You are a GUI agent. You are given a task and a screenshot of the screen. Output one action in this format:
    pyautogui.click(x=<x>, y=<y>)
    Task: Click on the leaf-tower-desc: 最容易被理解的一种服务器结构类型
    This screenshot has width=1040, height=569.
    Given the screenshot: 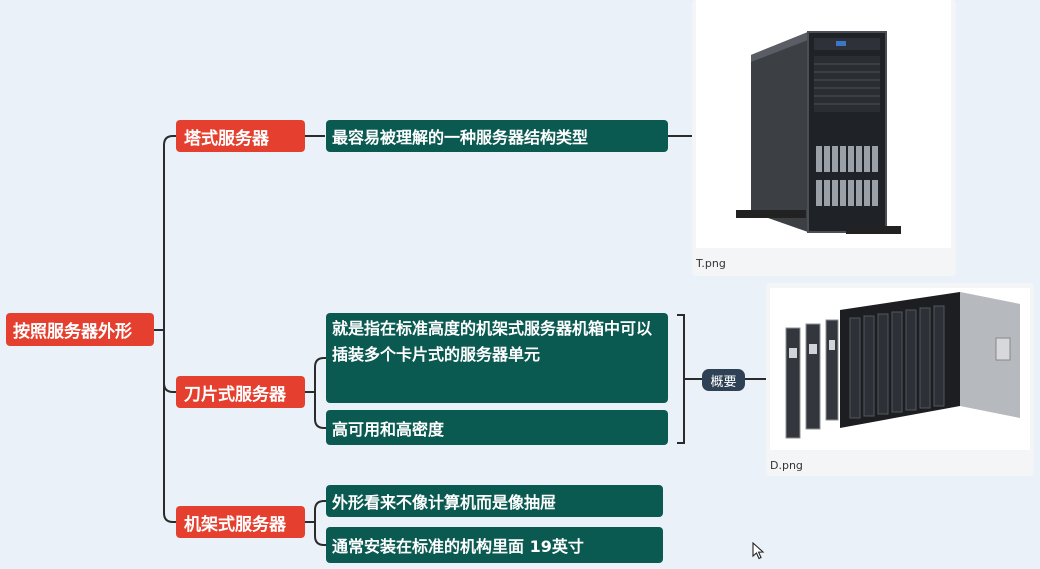 What is the action you would take?
    pyautogui.click(x=497, y=136)
    